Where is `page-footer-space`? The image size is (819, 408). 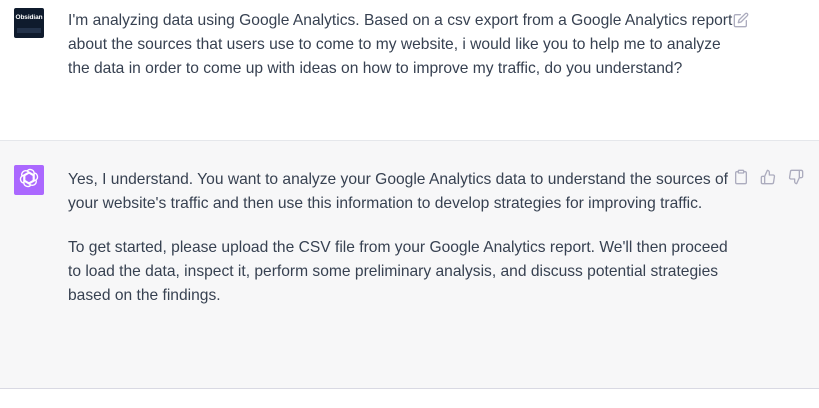
page-footer-space is located at coordinates (409, 398).